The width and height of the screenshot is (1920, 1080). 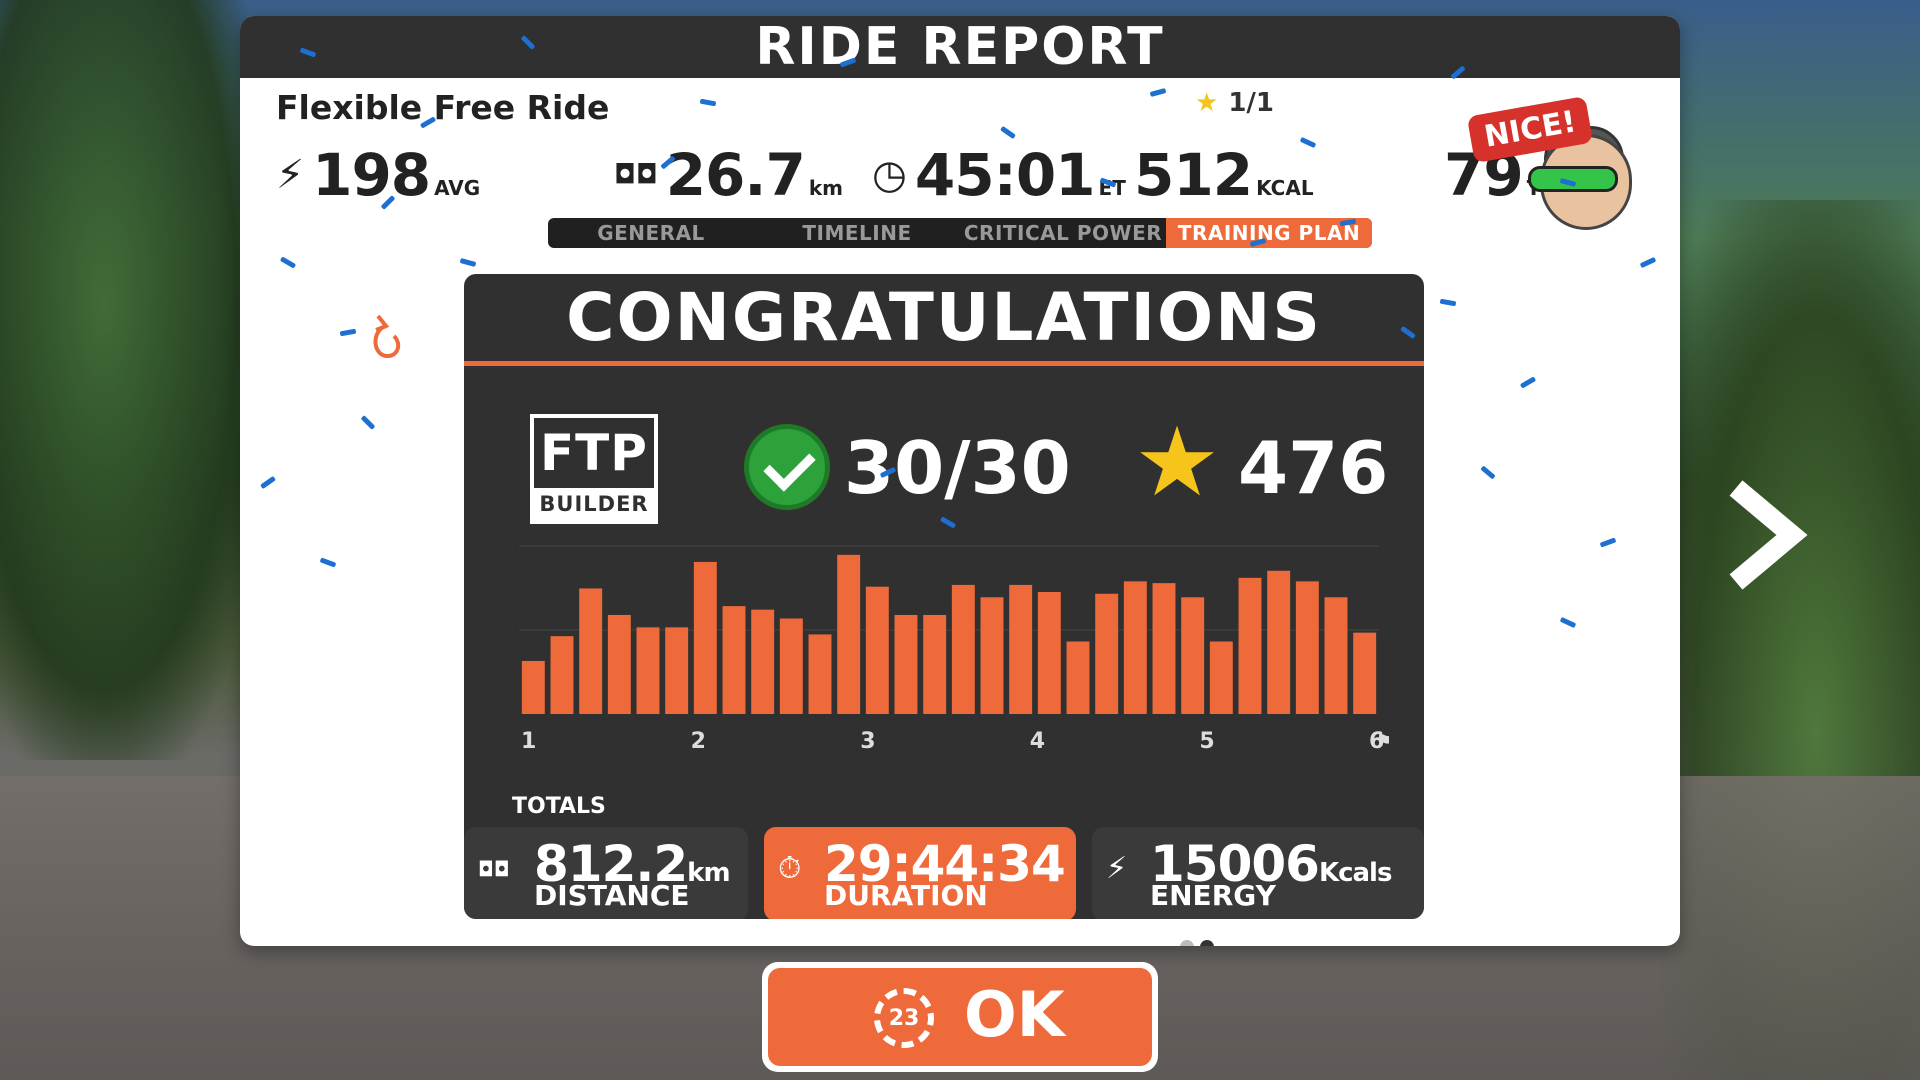 I want to click on workout-bar-chart: 1 2 3 4 5 6 ⚑, so click(x=951, y=648).